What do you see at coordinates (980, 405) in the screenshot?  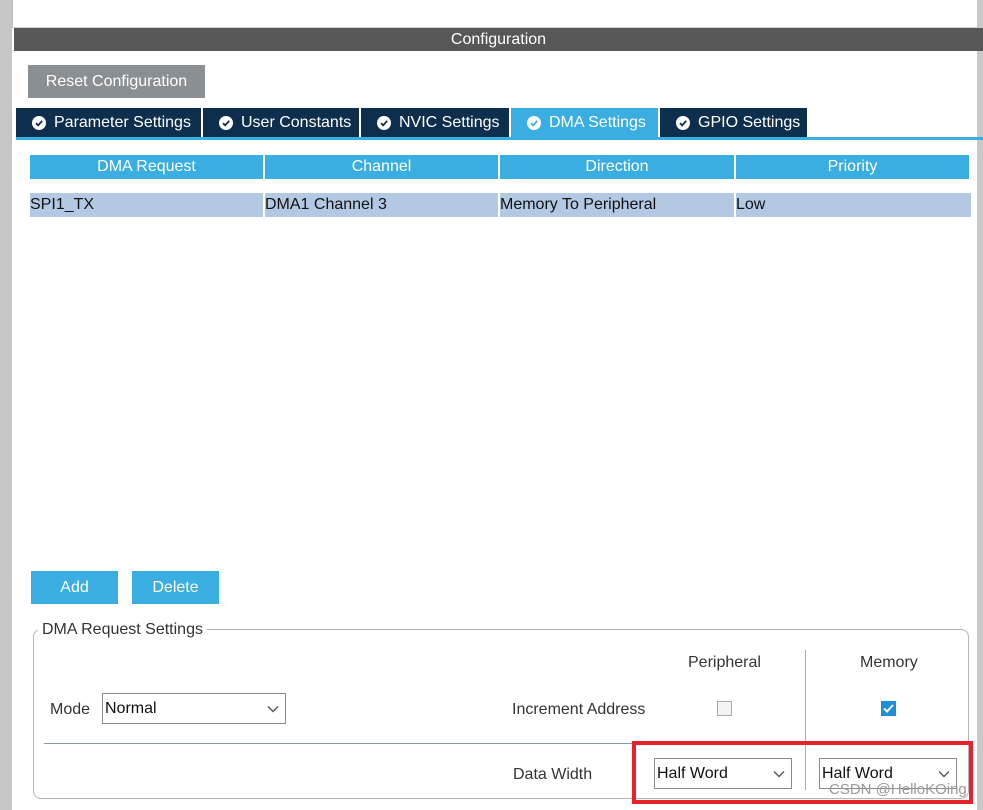 I see `right-scrollbar` at bounding box center [980, 405].